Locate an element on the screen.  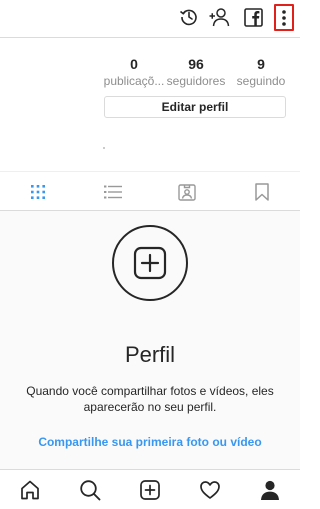
followers-label: seguidores is located at coordinates (196, 81).